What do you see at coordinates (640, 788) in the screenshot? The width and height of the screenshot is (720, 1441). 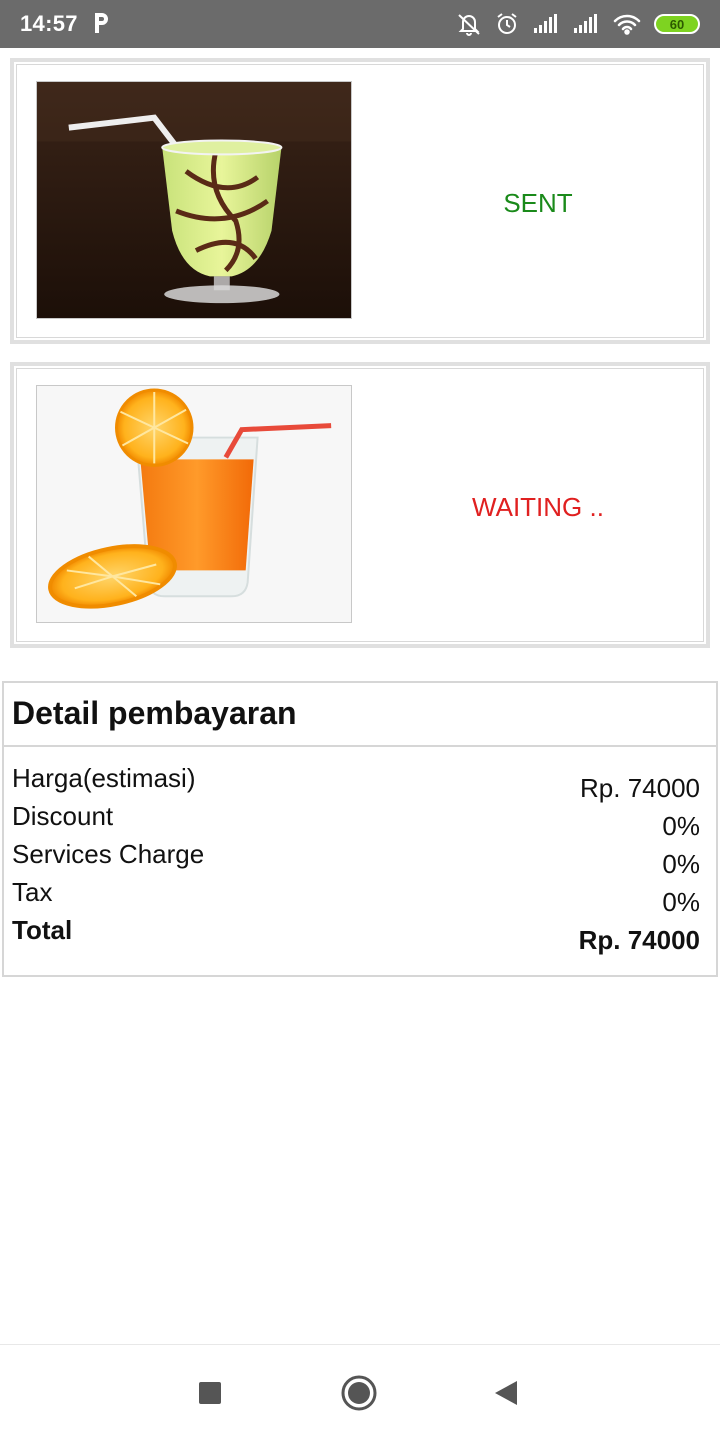 I see `row-value-harga: Rp. 74000` at bounding box center [640, 788].